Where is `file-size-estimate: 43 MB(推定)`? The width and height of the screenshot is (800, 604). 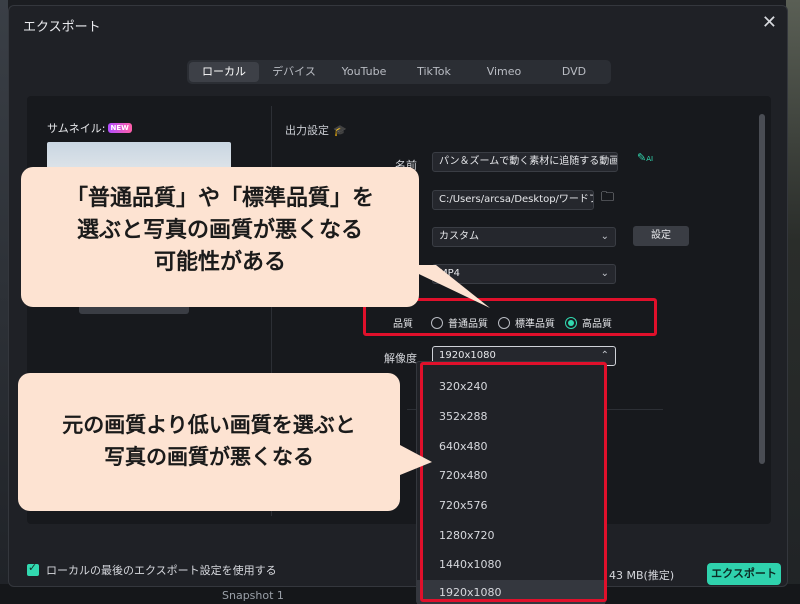 file-size-estimate: 43 MB(推定) is located at coordinates (642, 575).